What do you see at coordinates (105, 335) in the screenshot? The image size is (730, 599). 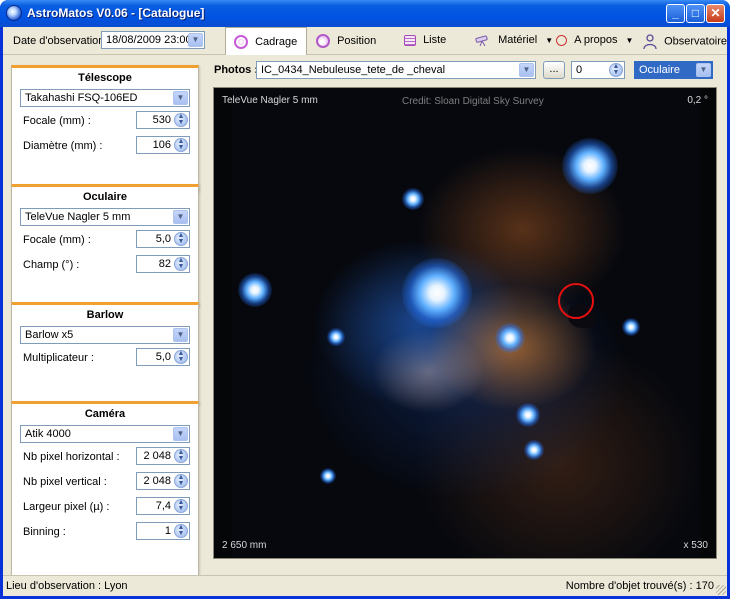 I see `barlow-select: Barlow x5 ▼` at bounding box center [105, 335].